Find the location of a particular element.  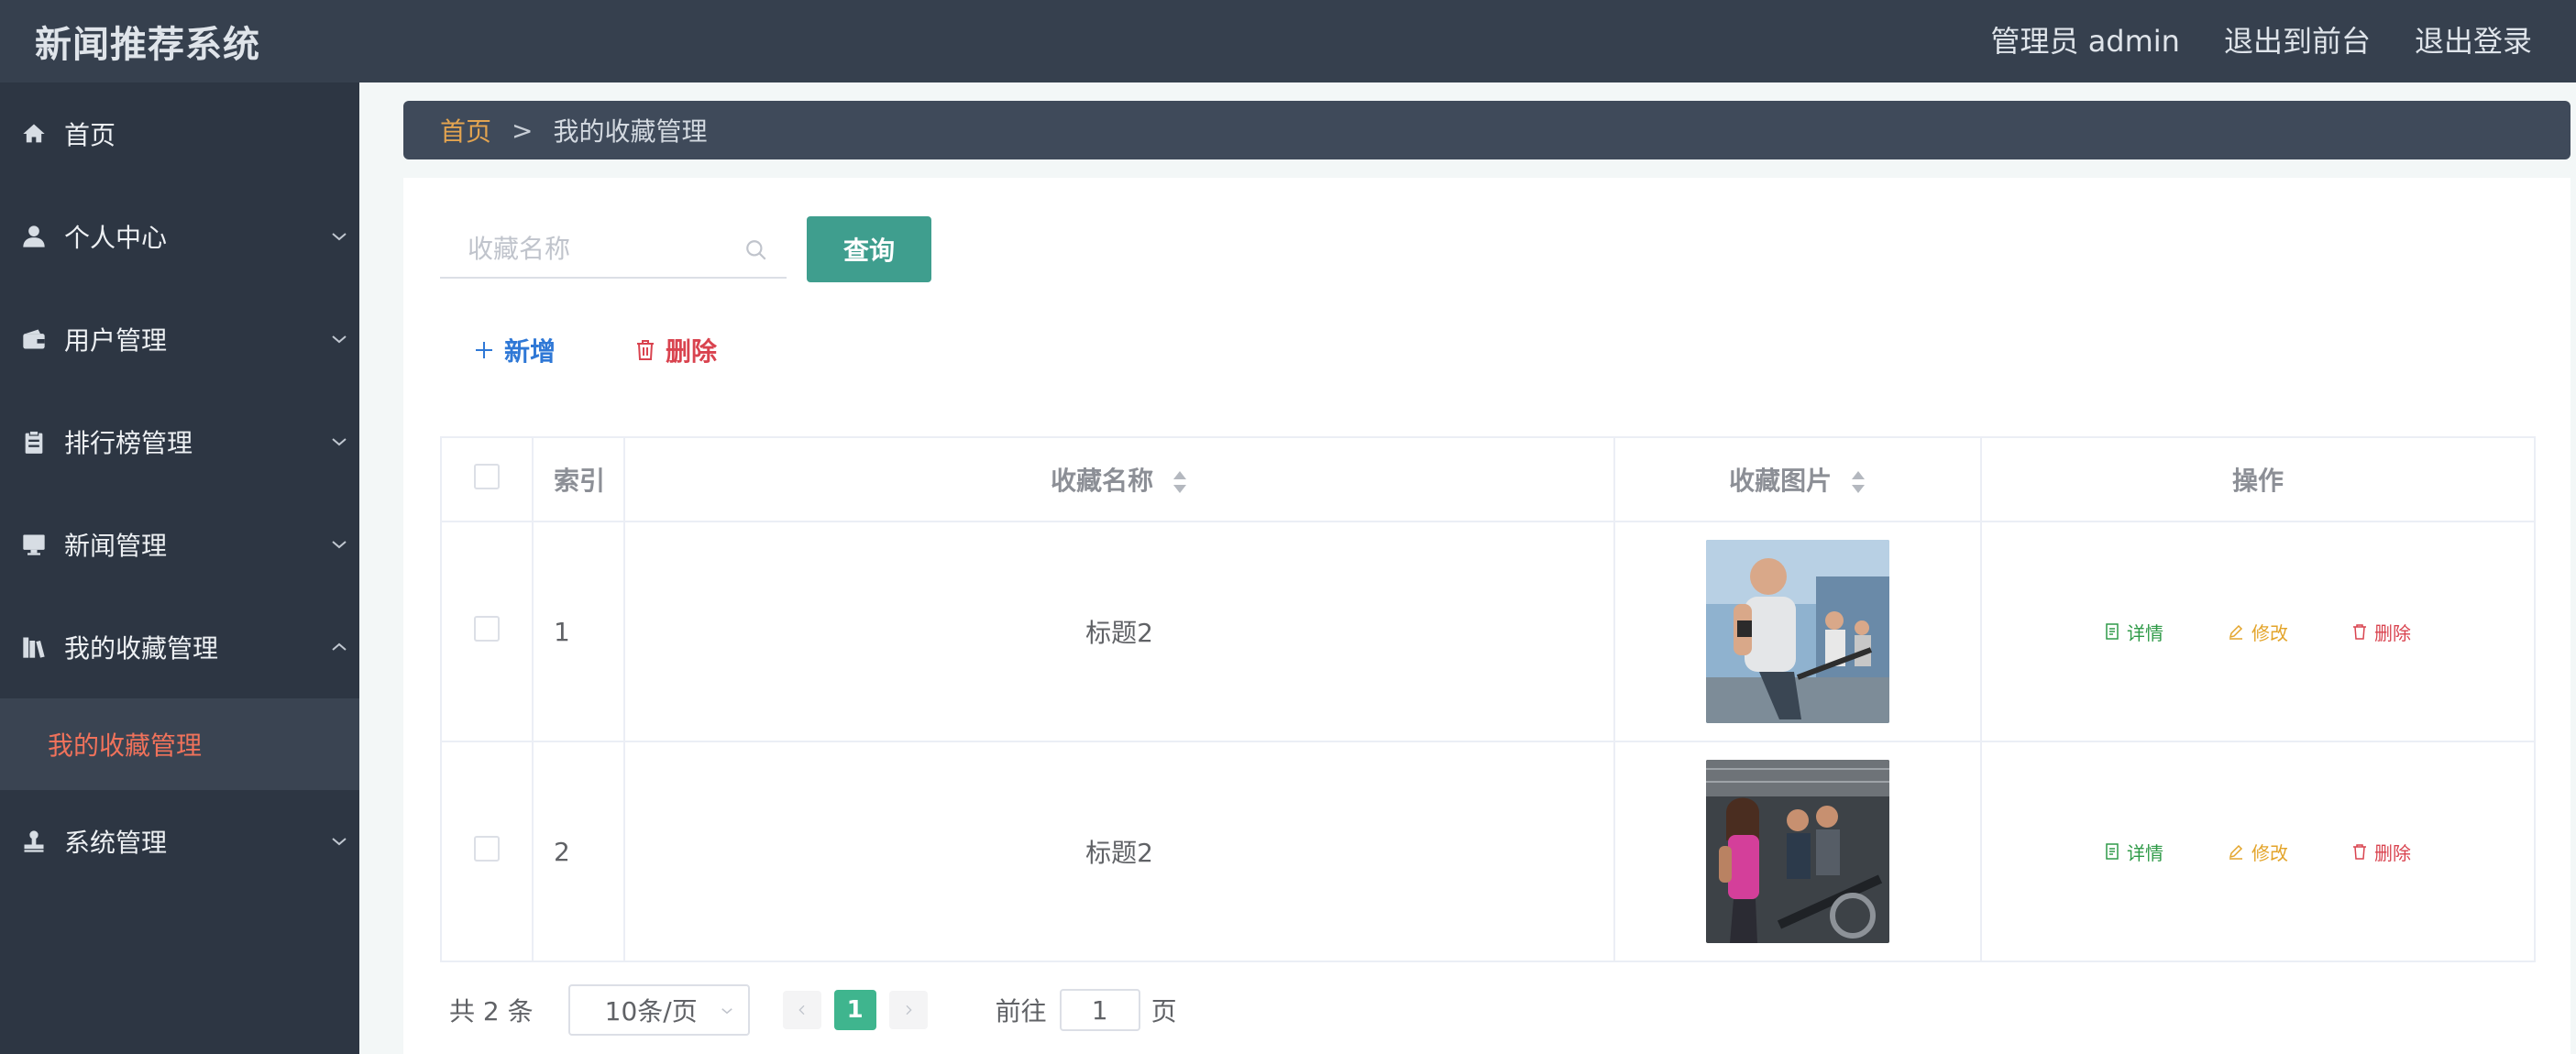

sidebar-item-favorites-management: 我的收藏管理 is located at coordinates (179, 647).